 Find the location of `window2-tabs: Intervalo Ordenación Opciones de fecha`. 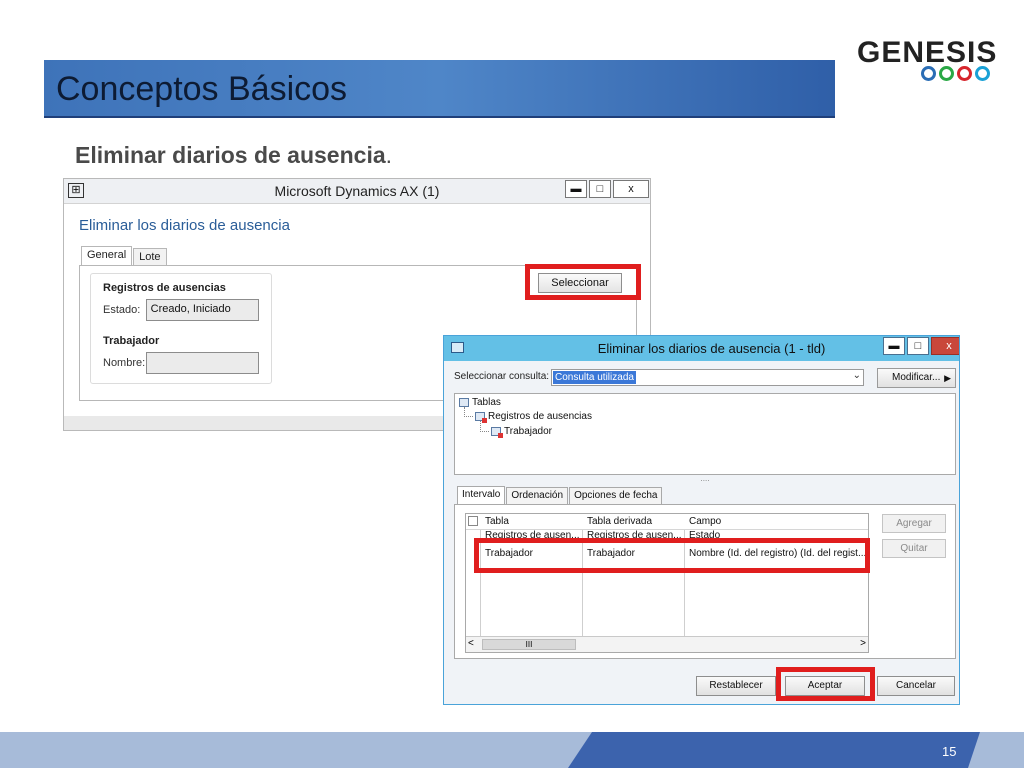

window2-tabs: Intervalo Ordenación Opciones de fecha is located at coordinates (560, 495).